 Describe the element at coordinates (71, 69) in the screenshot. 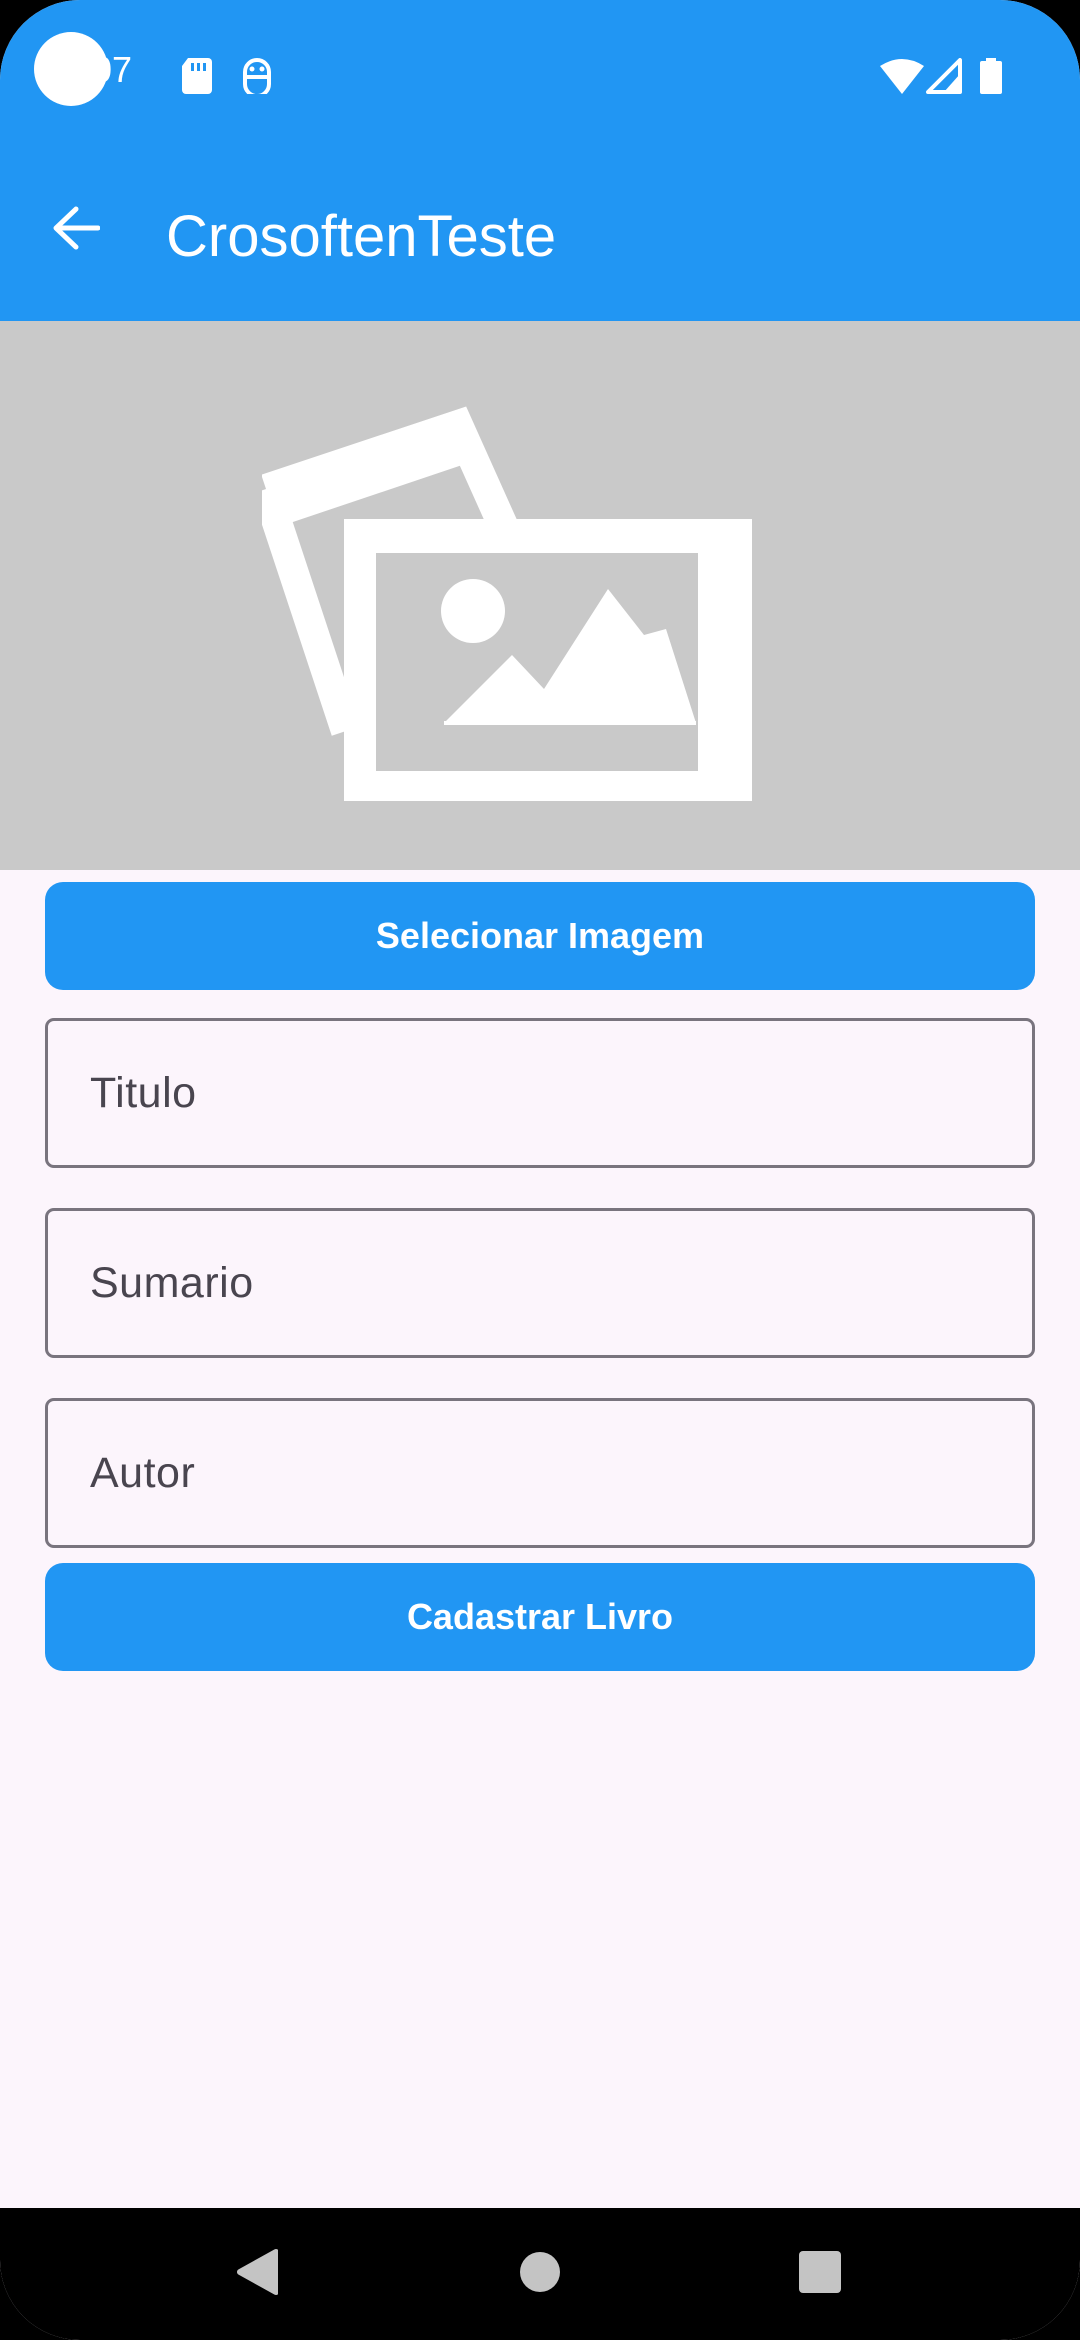

I see `camera-cutout` at that location.